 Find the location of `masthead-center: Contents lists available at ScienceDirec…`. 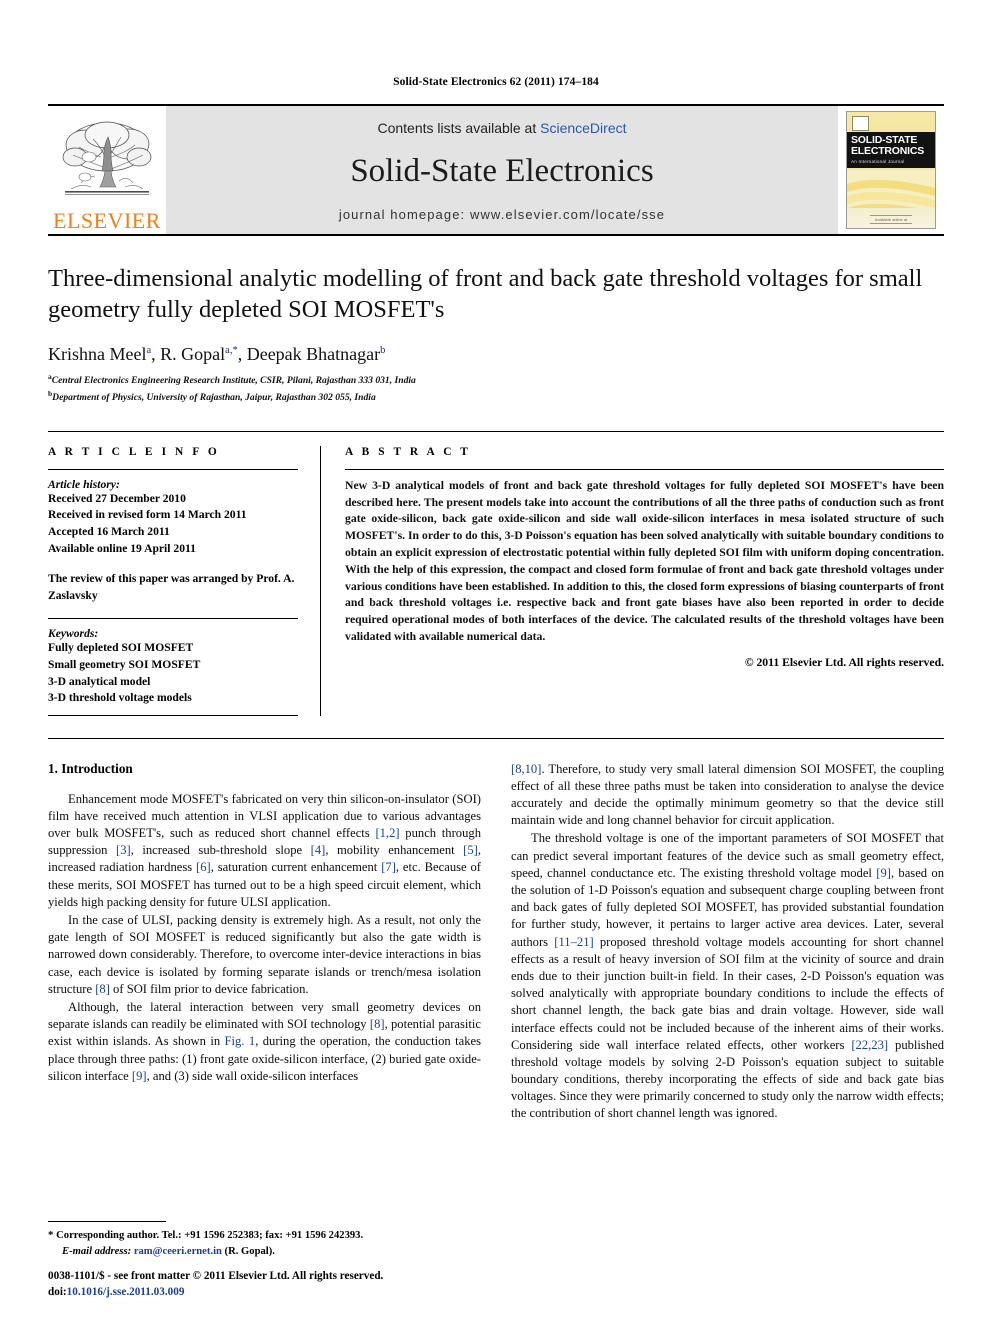

masthead-center: Contents lists available at ScienceDirec… is located at coordinates (502, 170).